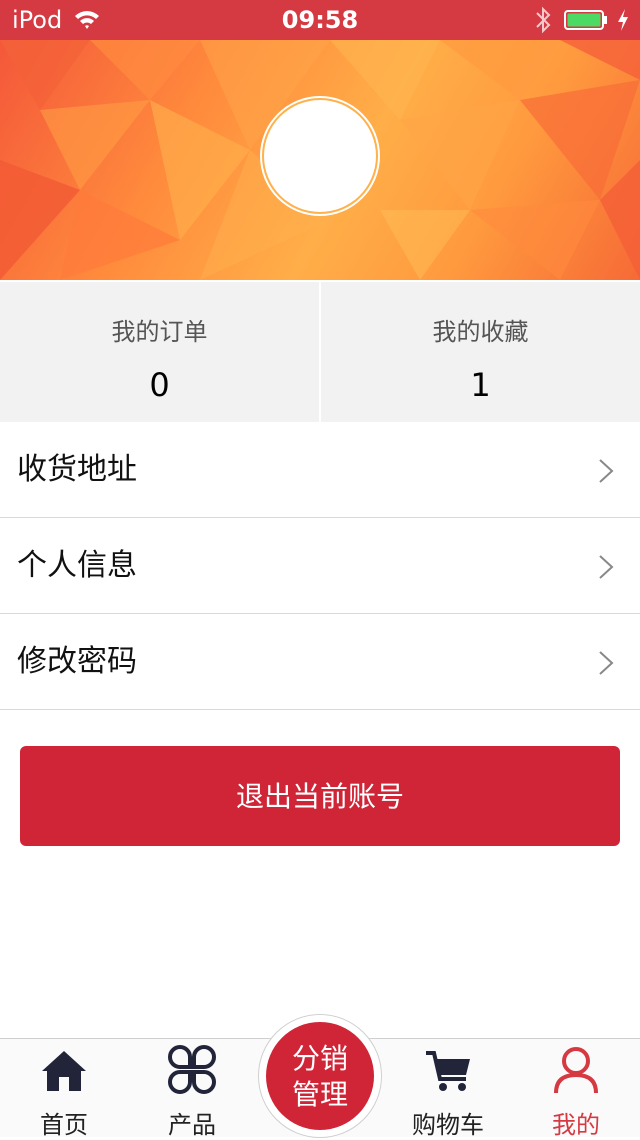 Image resolution: width=640 pixels, height=1140 pixels. Describe the element at coordinates (543, 20) in the screenshot. I see `bluetooth-icon` at that location.